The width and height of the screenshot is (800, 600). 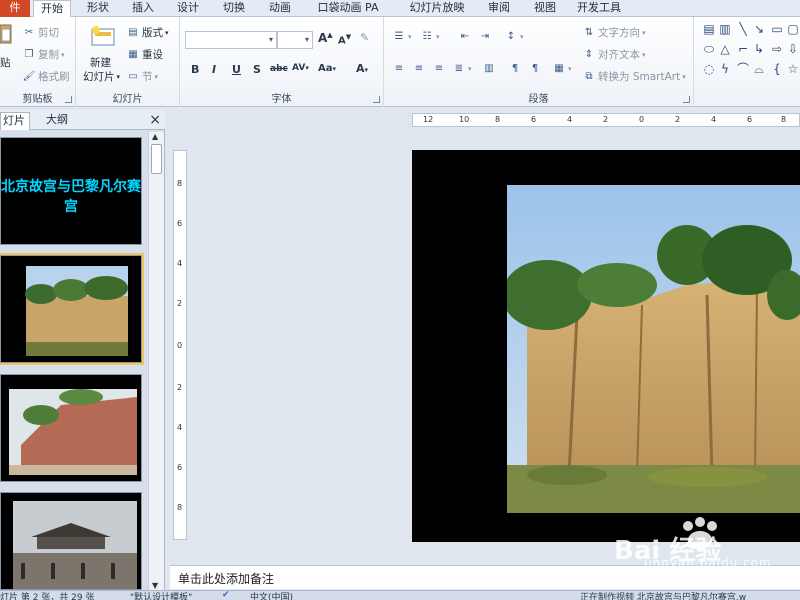 What do you see at coordinates (459, 68) in the screenshot?
I see `justify-icon: ≣` at bounding box center [459, 68].